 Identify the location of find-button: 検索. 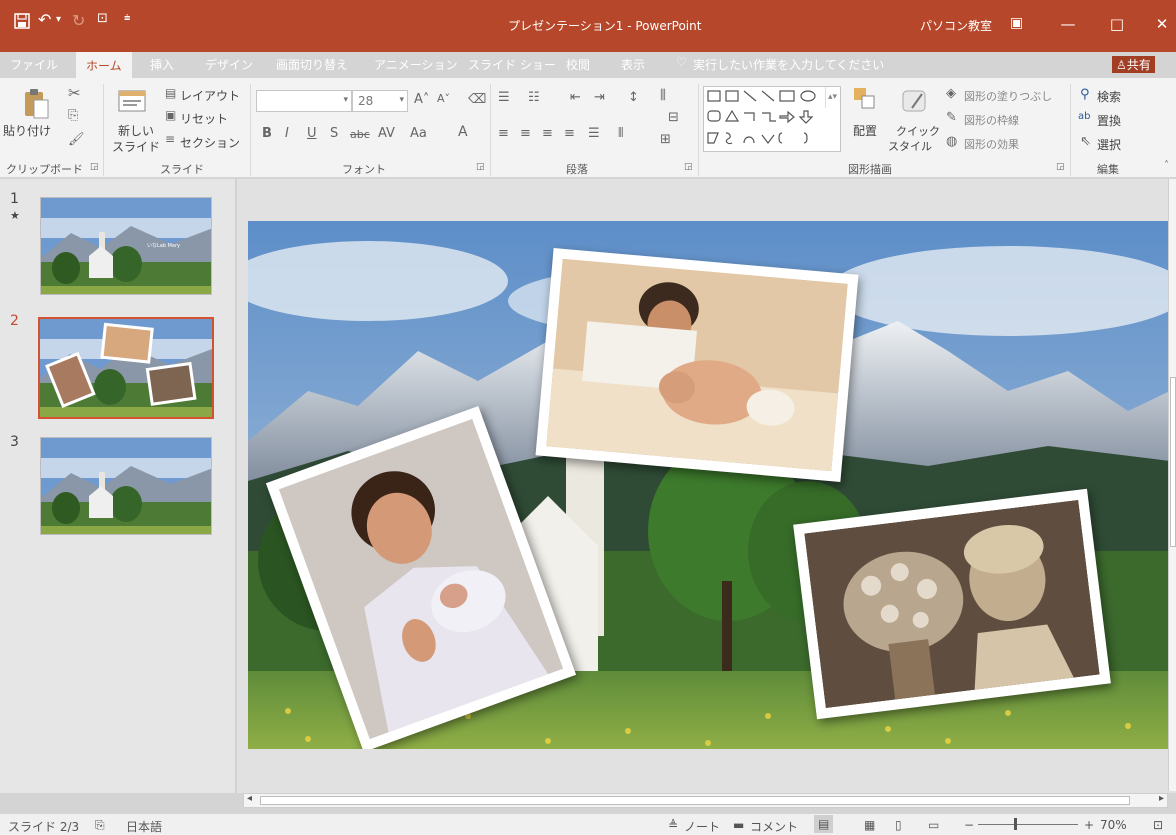
(1109, 96).